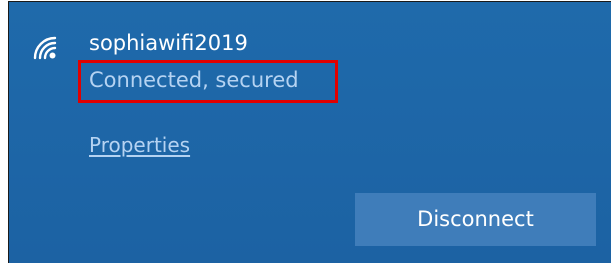  Describe the element at coordinates (168, 43) in the screenshot. I see `network-name: sophiawifi2019` at that location.